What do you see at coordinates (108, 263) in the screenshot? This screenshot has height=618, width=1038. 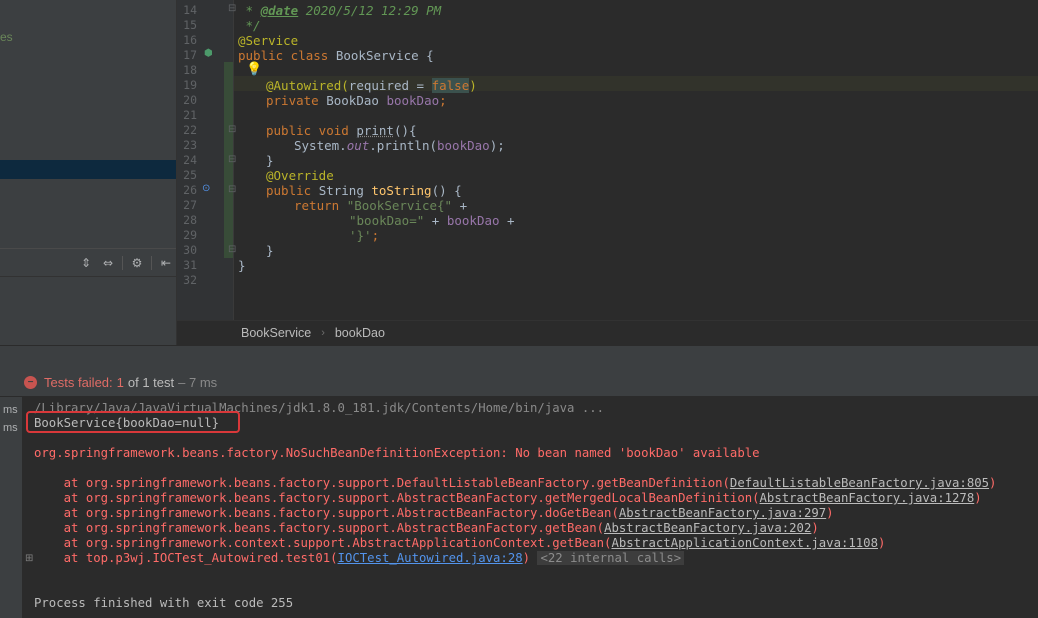 I see `collapse-all-icon: ⇔` at bounding box center [108, 263].